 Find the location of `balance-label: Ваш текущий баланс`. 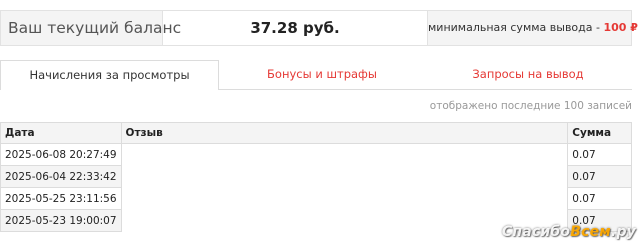

balance-label: Ваш текущий баланс is located at coordinates (91, 28).